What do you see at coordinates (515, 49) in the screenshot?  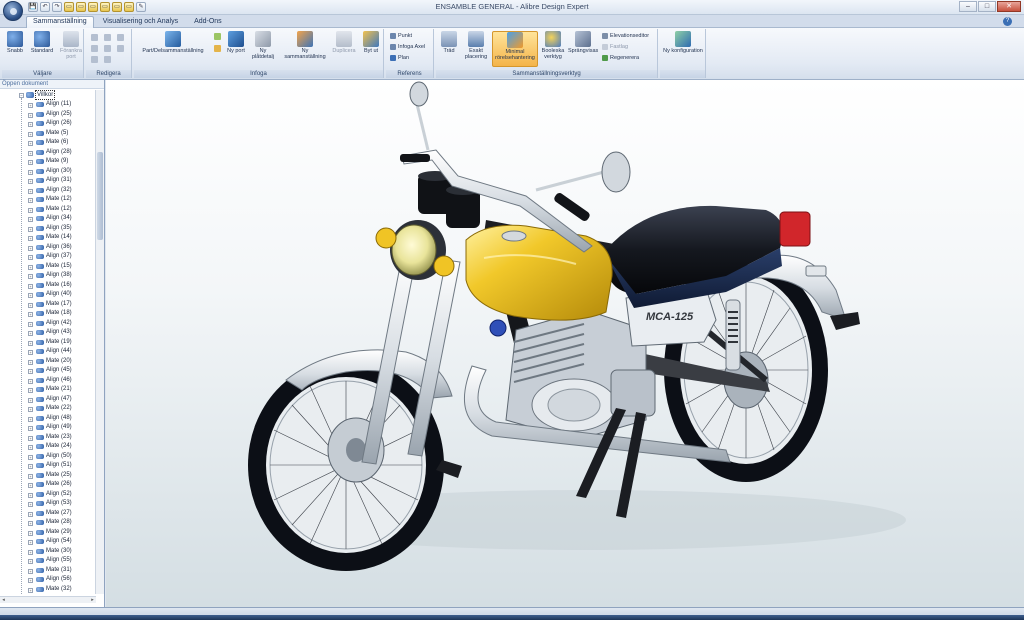 I see `minimal-rorelsehantering-button: Minimal rörelsehantering` at bounding box center [515, 49].